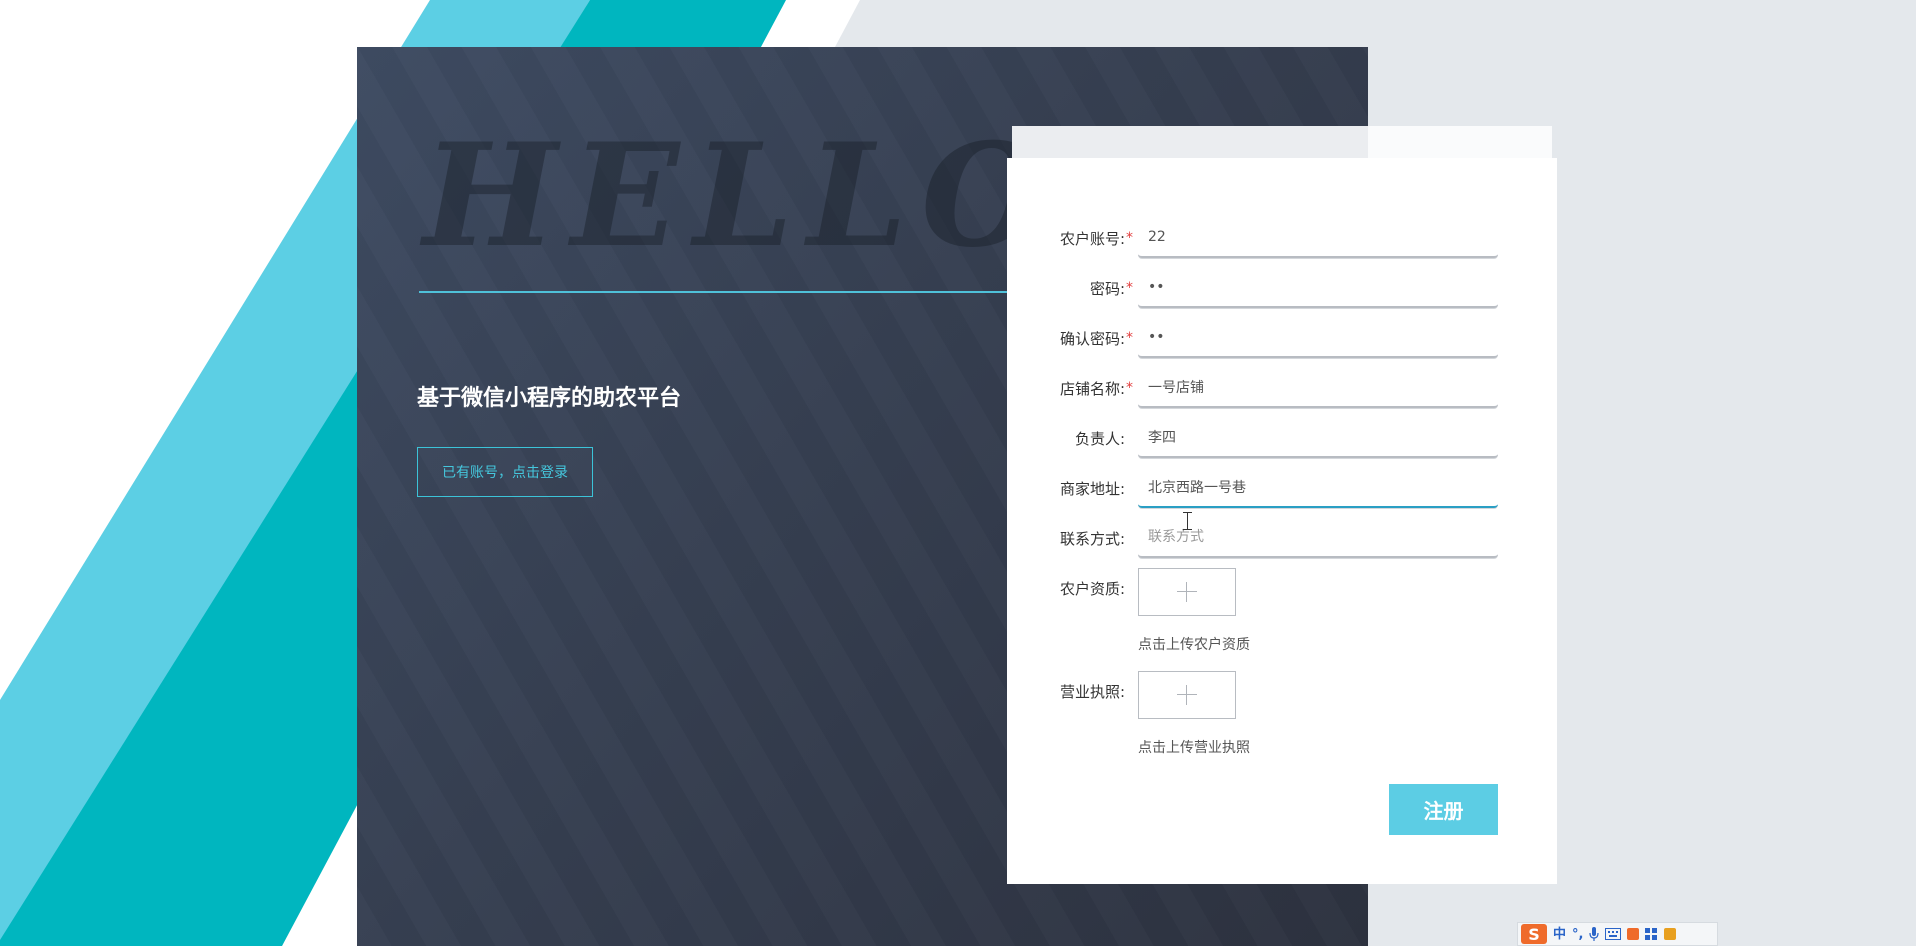 Image resolution: width=1916 pixels, height=946 pixels. I want to click on card-header-strip-right, so click(1460, 142).